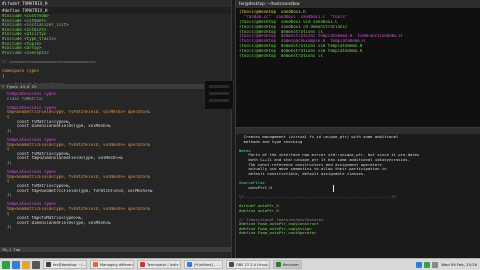 The width and height of the screenshot is (480, 270). I want to click on terminal-title: ter@desktop: ~/tools/sandbox, so click(358, 4).